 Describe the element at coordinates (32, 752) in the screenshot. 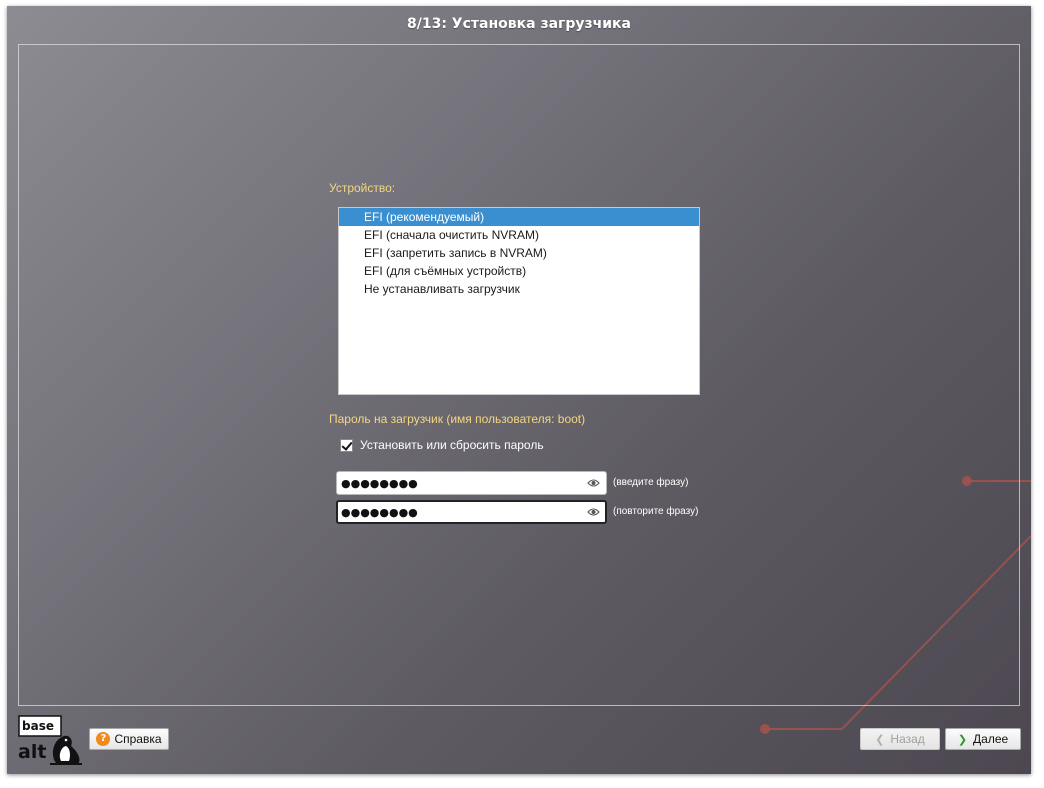

I see `logo-text-alt: alt` at that location.